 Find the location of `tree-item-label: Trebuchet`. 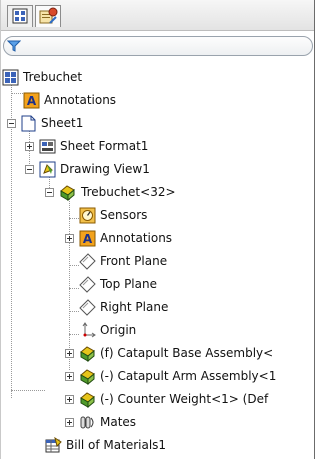

tree-item-label: Trebuchet is located at coordinates (53, 77).